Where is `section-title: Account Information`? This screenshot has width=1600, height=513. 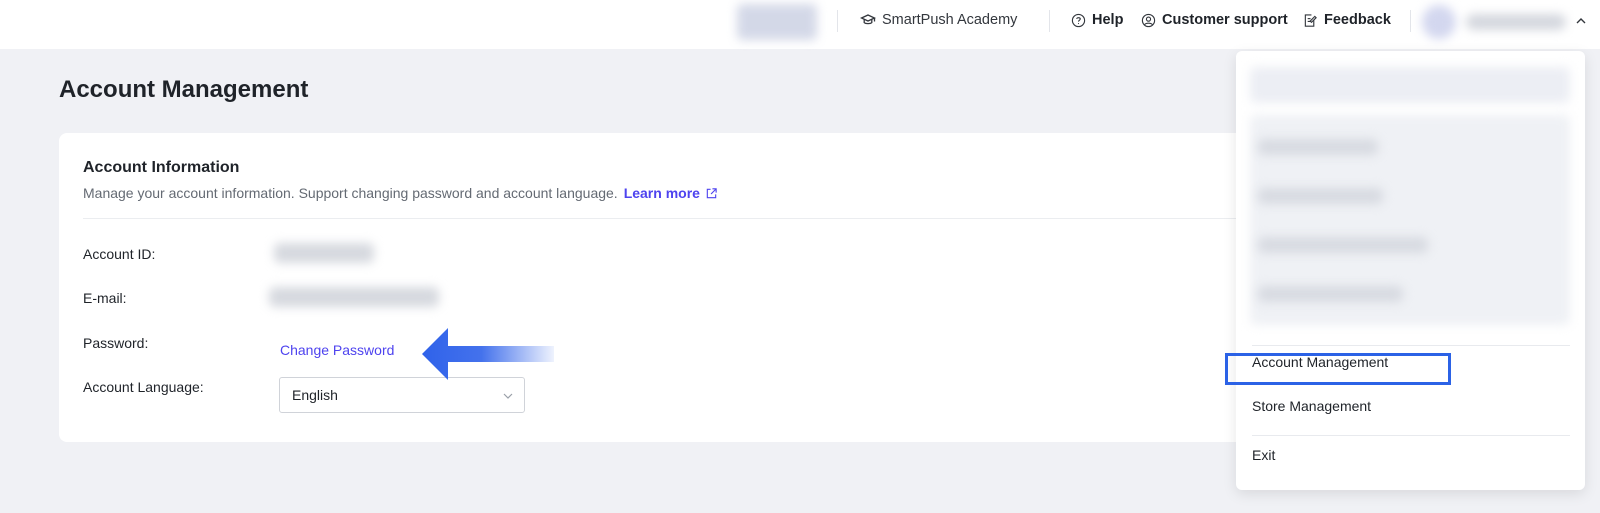
section-title: Account Information is located at coordinates (161, 167).